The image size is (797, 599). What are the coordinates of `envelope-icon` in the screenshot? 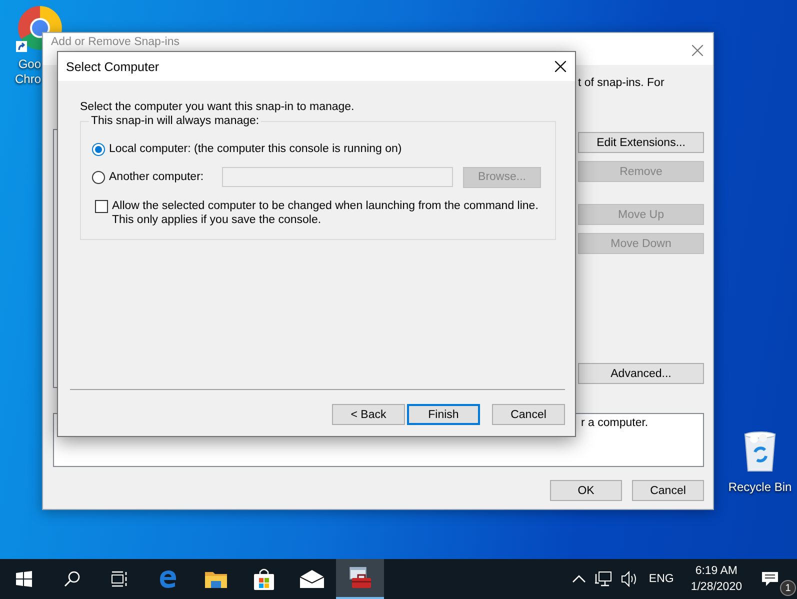 It's located at (312, 579).